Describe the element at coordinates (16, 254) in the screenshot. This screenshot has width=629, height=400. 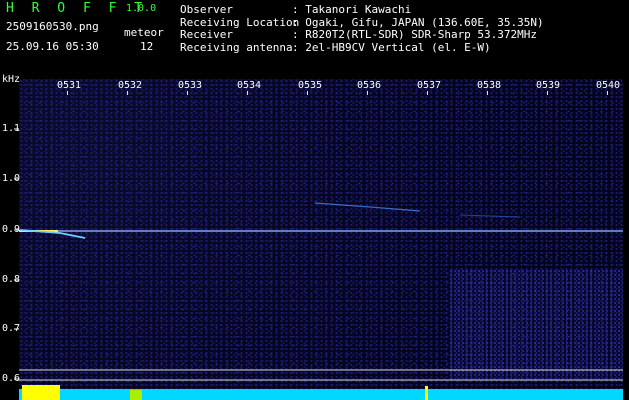
I see `y-tick-marks` at that location.